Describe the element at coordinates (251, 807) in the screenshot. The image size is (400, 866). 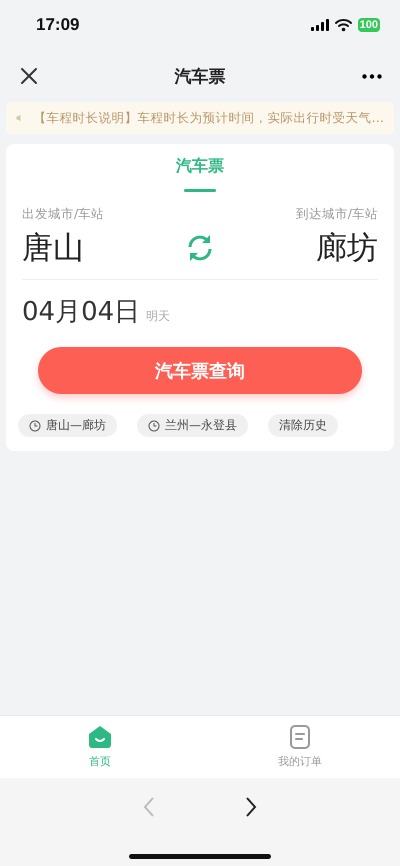
I see `forward-icon` at that location.